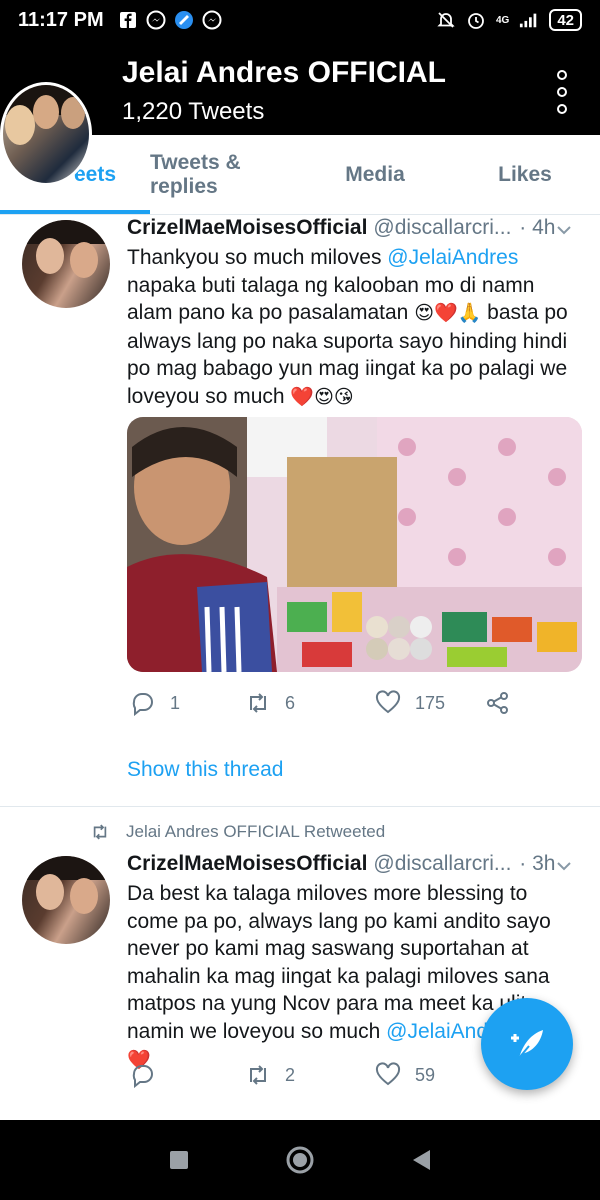 This screenshot has height=1200, width=600. Describe the element at coordinates (310, 703) in the screenshot. I see `retweet-button: 6` at that location.